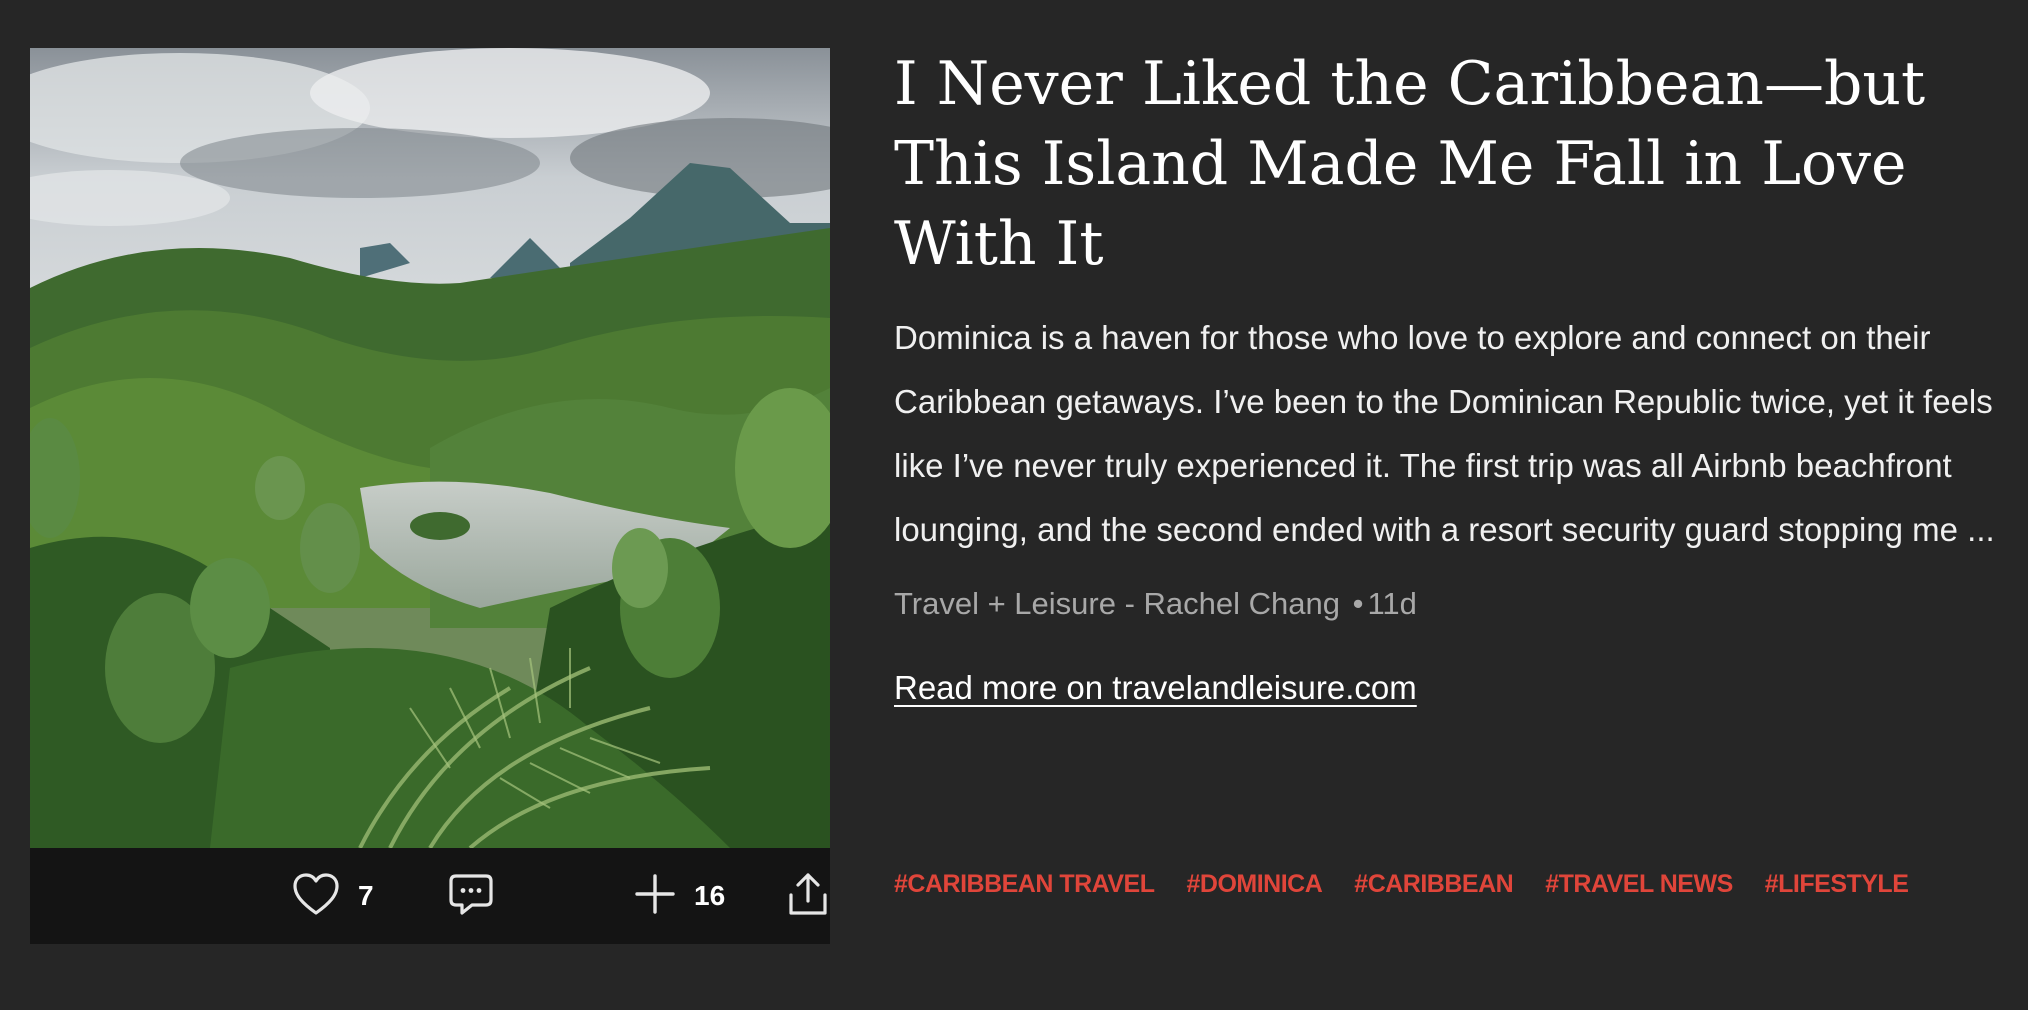  What do you see at coordinates (679, 896) in the screenshot?
I see `add-button: 16` at bounding box center [679, 896].